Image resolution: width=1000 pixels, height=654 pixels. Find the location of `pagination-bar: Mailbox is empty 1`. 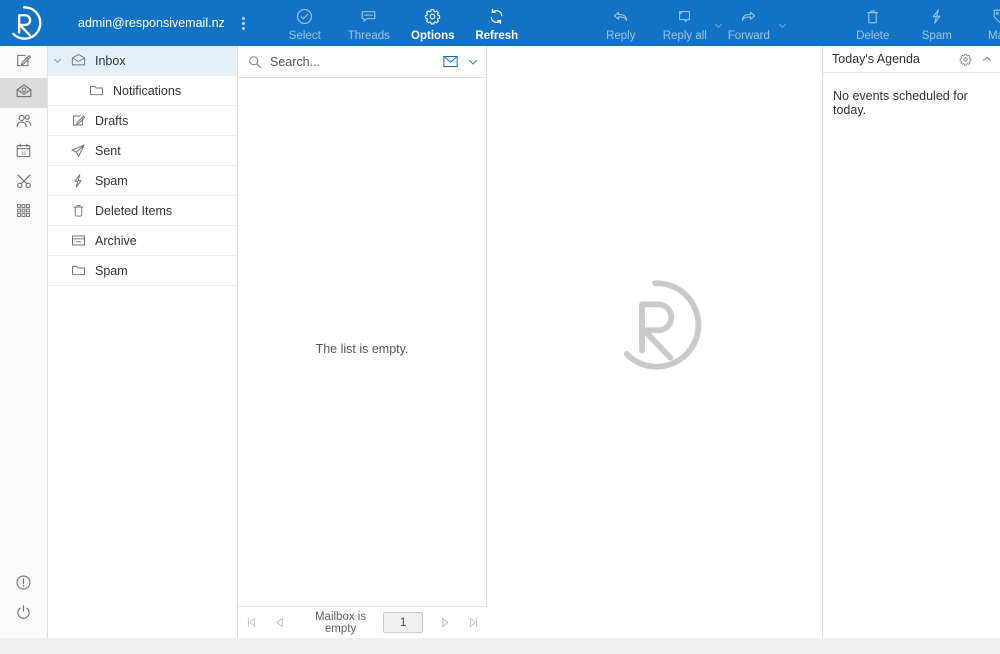

pagination-bar: Mailbox is empty 1 is located at coordinates (362, 622).